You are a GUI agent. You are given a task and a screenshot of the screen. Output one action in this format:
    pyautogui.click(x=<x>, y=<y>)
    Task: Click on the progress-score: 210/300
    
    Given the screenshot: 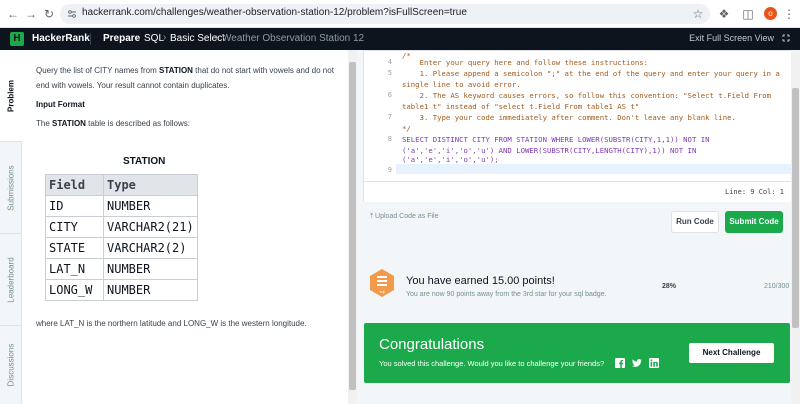 What is the action you would take?
    pyautogui.click(x=777, y=286)
    